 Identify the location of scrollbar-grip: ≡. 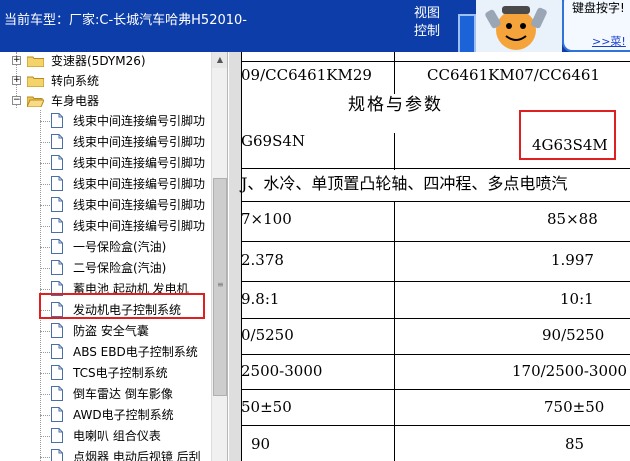
(220, 284).